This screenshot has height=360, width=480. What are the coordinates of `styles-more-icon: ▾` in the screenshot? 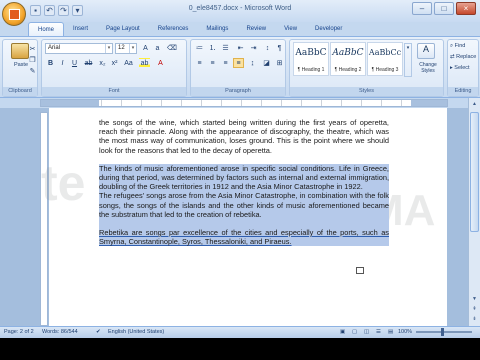 It's located at (408, 60).